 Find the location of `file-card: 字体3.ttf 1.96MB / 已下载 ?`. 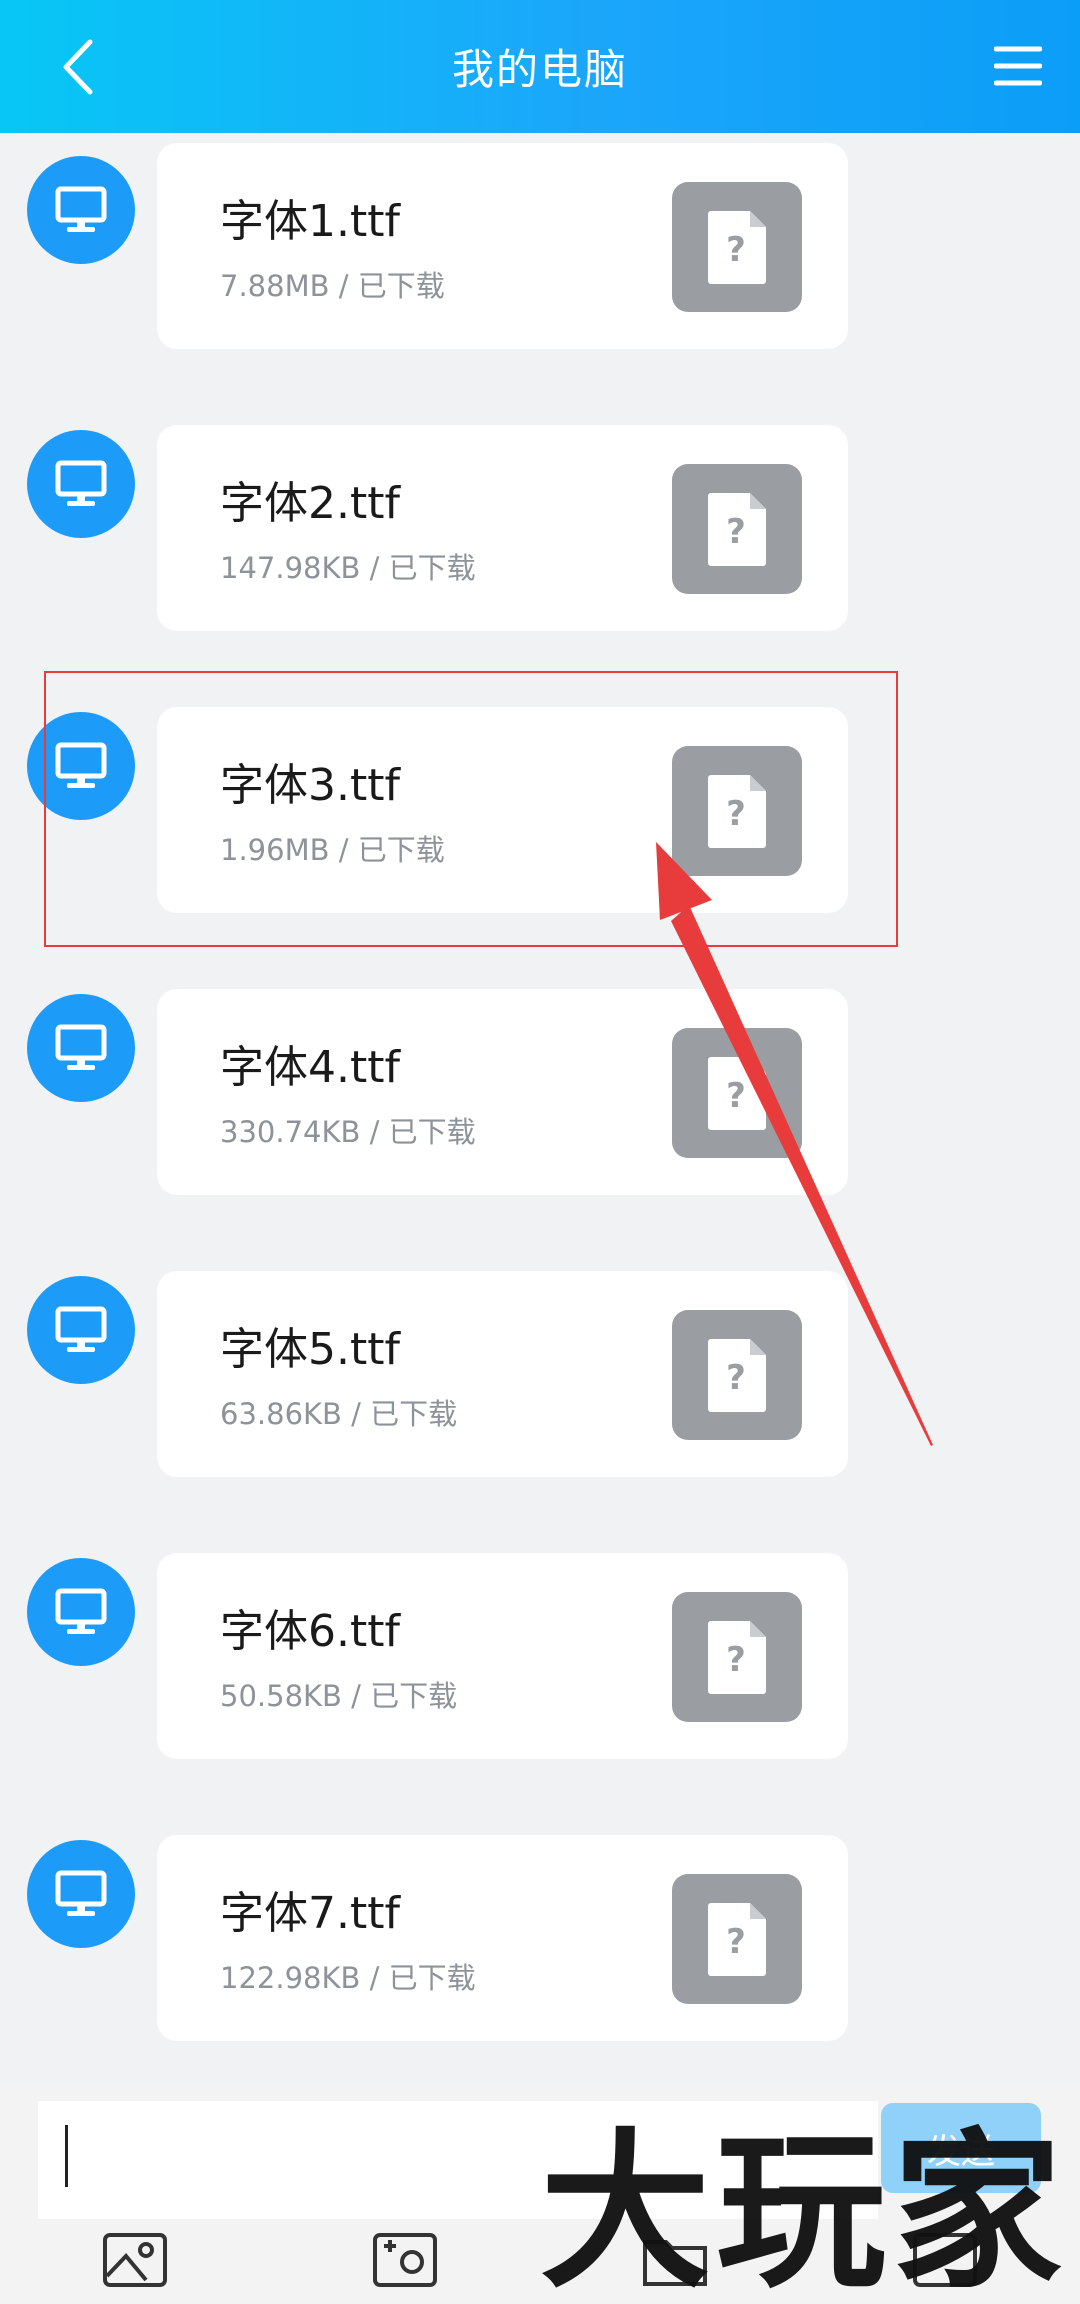

file-card: 字体3.ttf 1.96MB / 已下载 ? is located at coordinates (502, 810).